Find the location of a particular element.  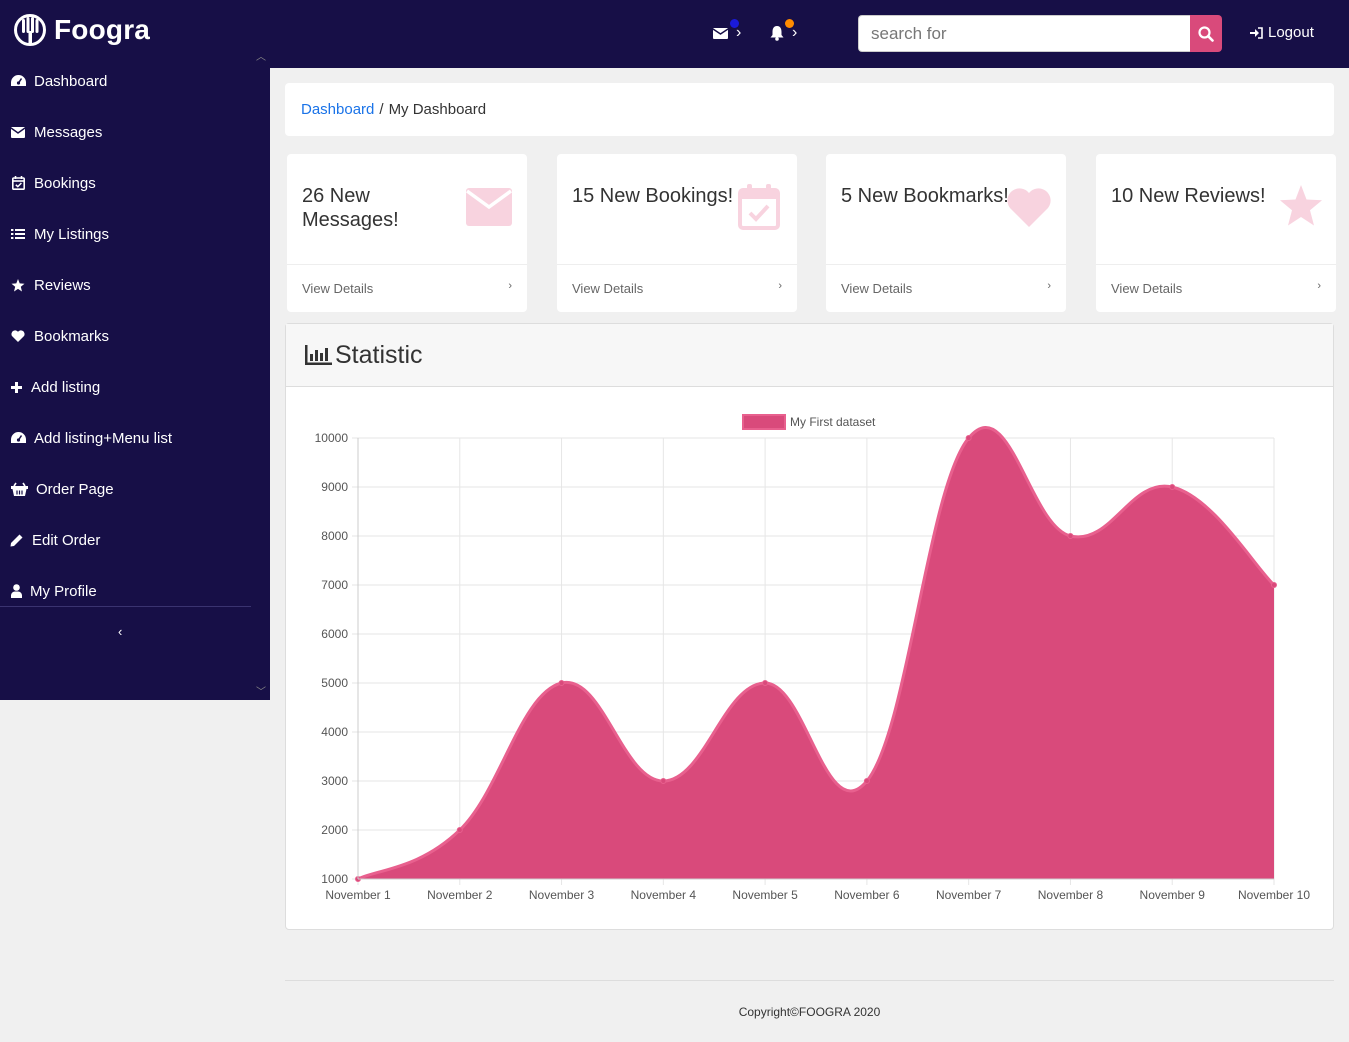

sidebar-item-order-page: Order Page is located at coordinates (62, 489).